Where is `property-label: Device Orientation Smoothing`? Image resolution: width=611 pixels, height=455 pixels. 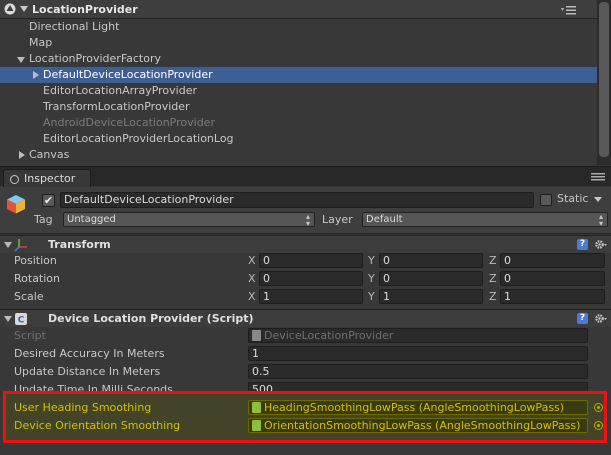 property-label: Device Orientation Smoothing is located at coordinates (97, 425).